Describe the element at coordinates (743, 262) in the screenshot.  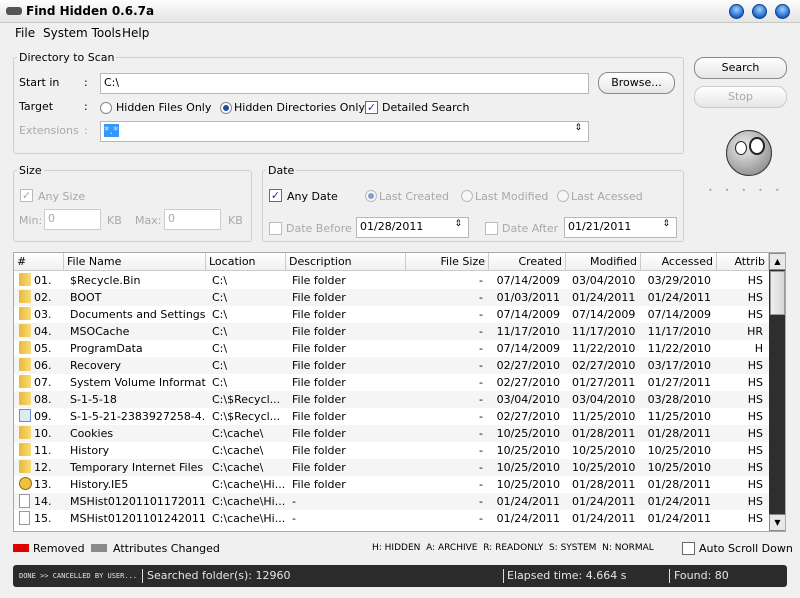
I see `column-header: Attrib` at that location.